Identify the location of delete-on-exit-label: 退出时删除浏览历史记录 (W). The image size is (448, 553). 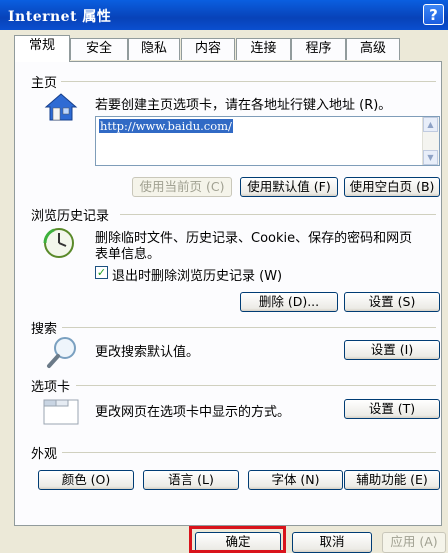
(197, 274).